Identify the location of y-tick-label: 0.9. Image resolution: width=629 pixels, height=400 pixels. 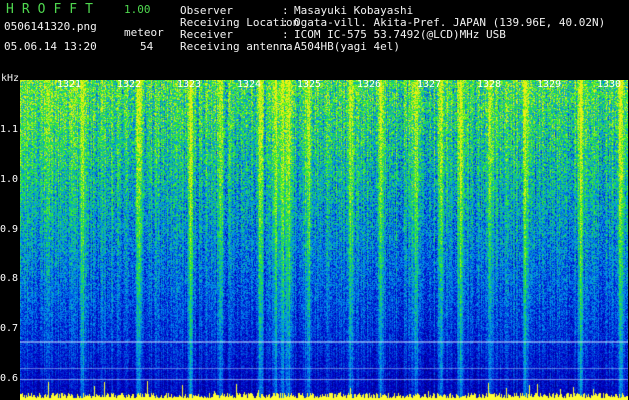
(9, 229).